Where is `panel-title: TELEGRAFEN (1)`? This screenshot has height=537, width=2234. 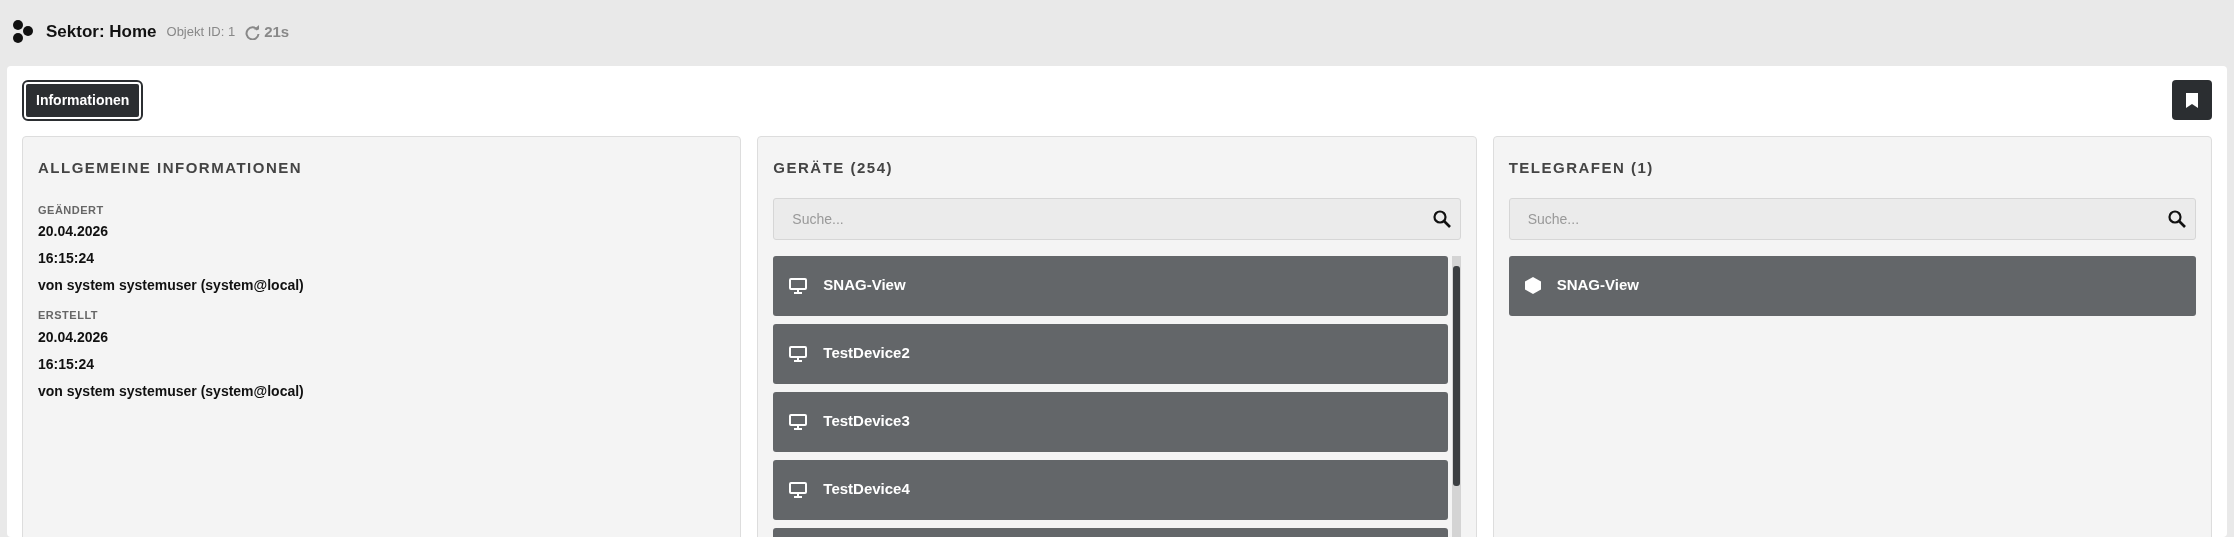 panel-title: TELEGRAFEN (1) is located at coordinates (1581, 168).